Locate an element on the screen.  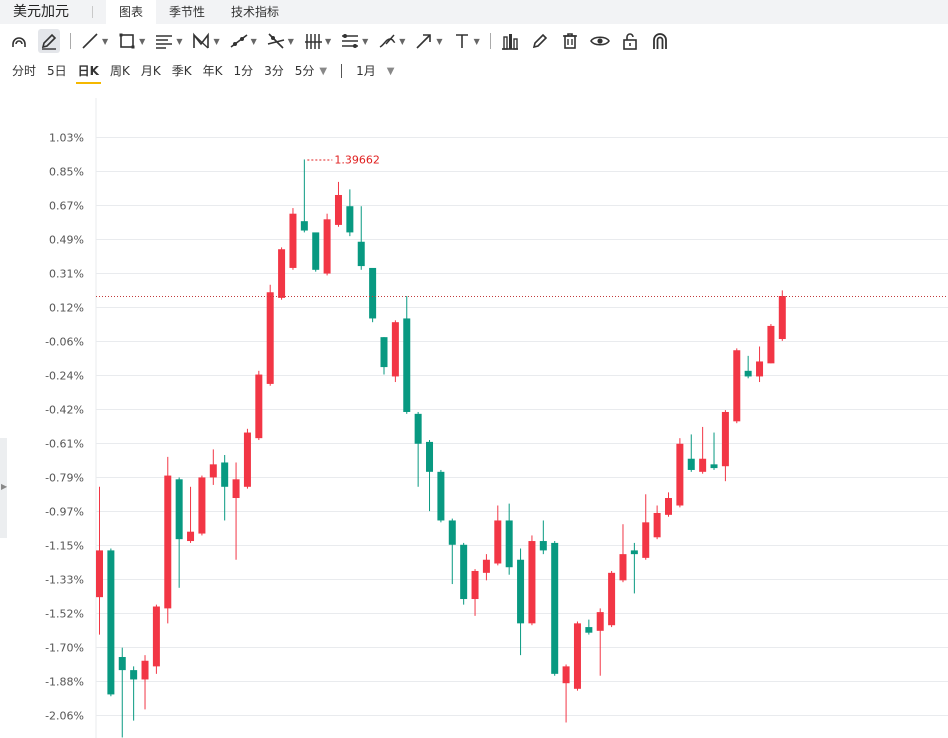
period-yearly: 年K is located at coordinates (213, 71).